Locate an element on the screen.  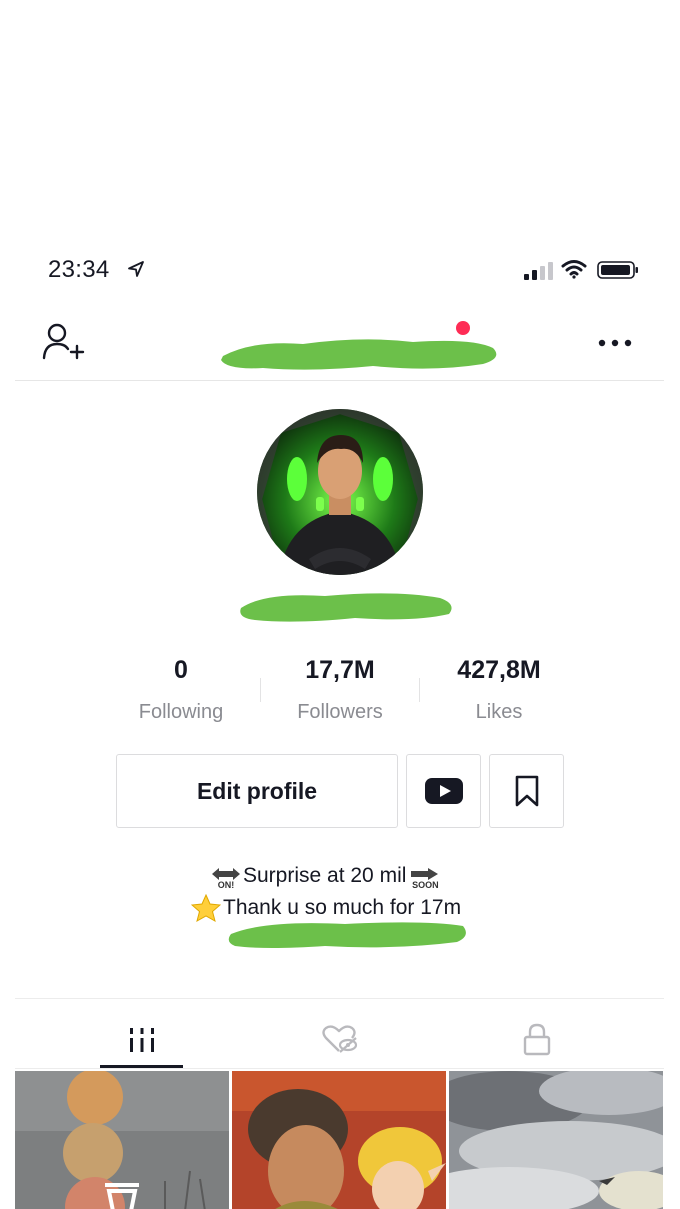
stat-following-label: Following is located at coordinates (181, 712).